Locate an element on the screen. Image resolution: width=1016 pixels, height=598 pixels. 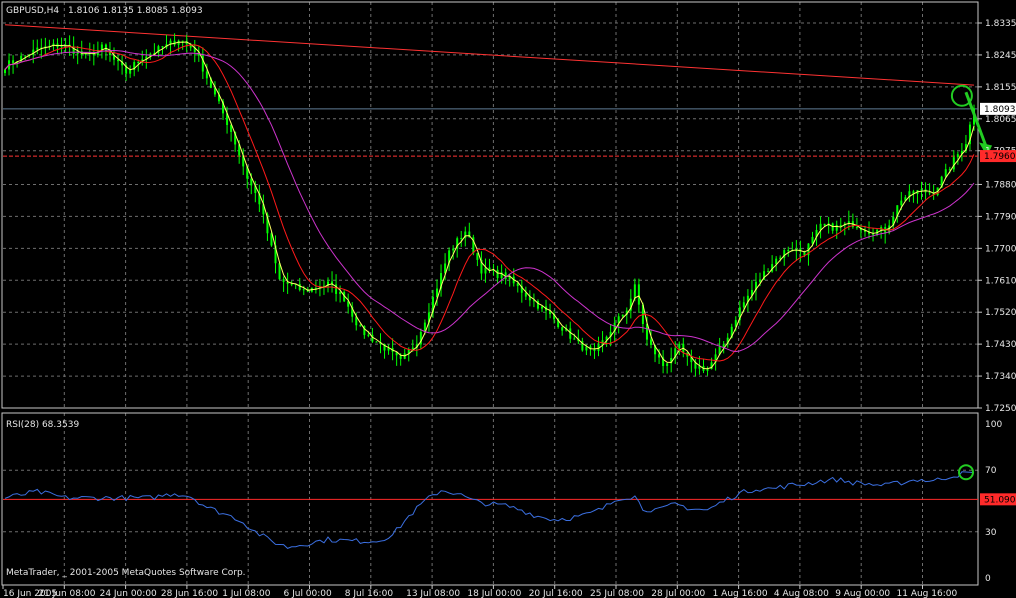
rsi-axis-label: 30 is located at coordinates (991, 533).